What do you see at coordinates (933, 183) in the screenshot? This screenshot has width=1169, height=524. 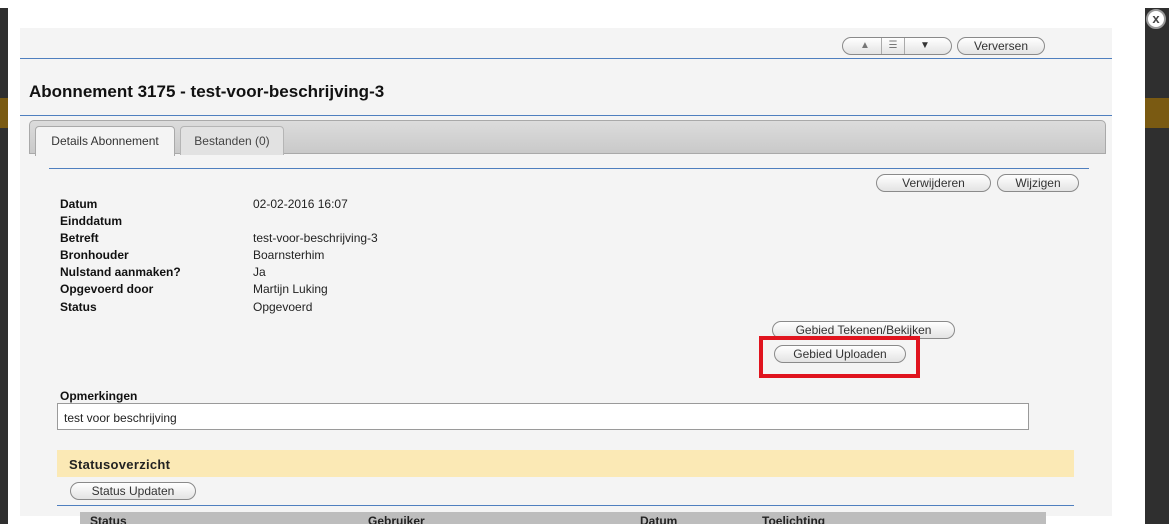 I see `delete-button: Verwijderen` at bounding box center [933, 183].